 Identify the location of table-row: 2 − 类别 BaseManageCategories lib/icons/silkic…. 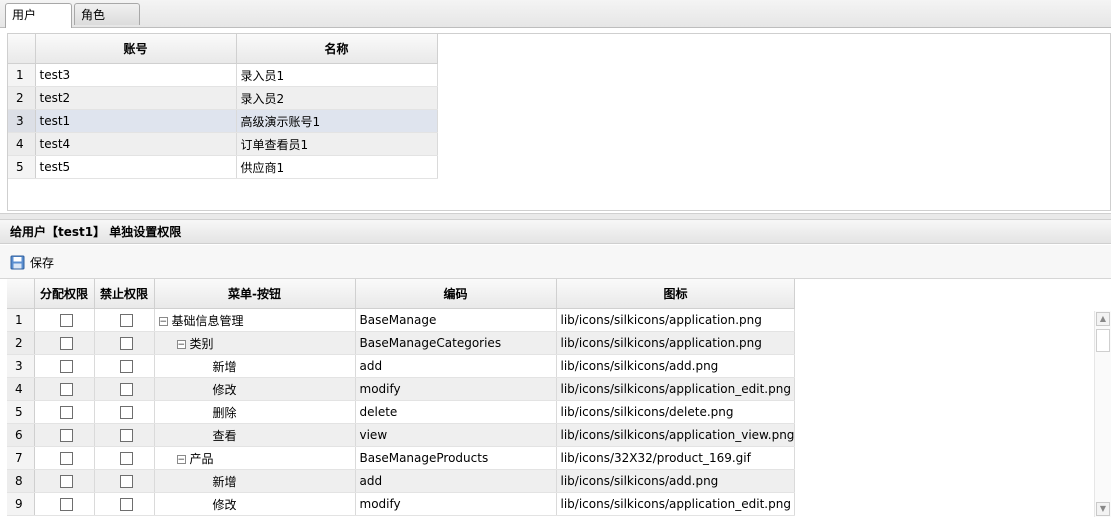
(401, 343).